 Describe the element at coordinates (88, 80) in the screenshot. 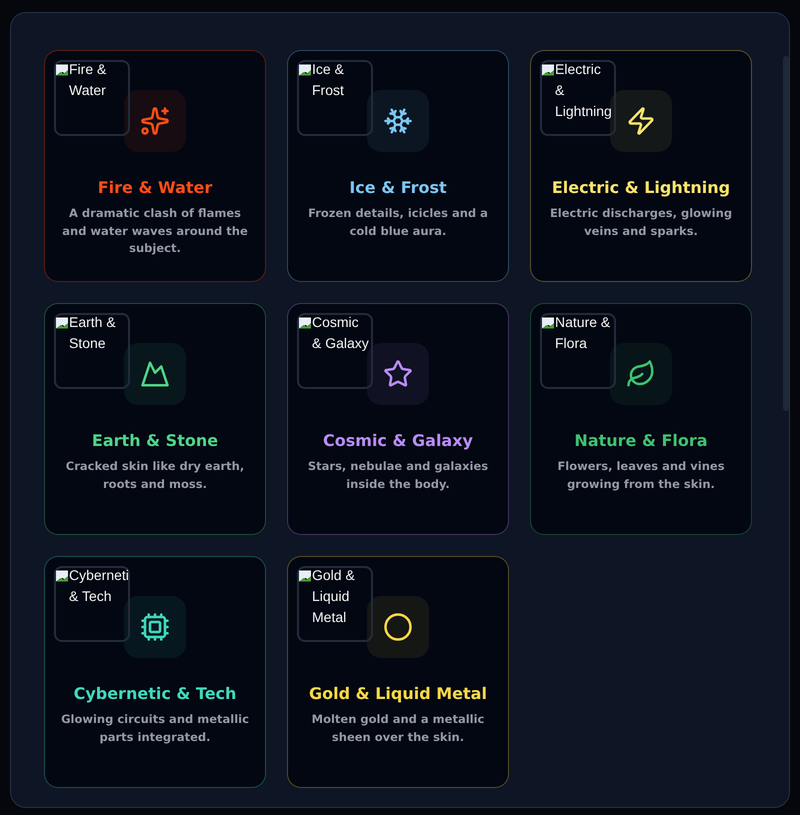

I see `image-alt-text: Fire & Water` at that location.